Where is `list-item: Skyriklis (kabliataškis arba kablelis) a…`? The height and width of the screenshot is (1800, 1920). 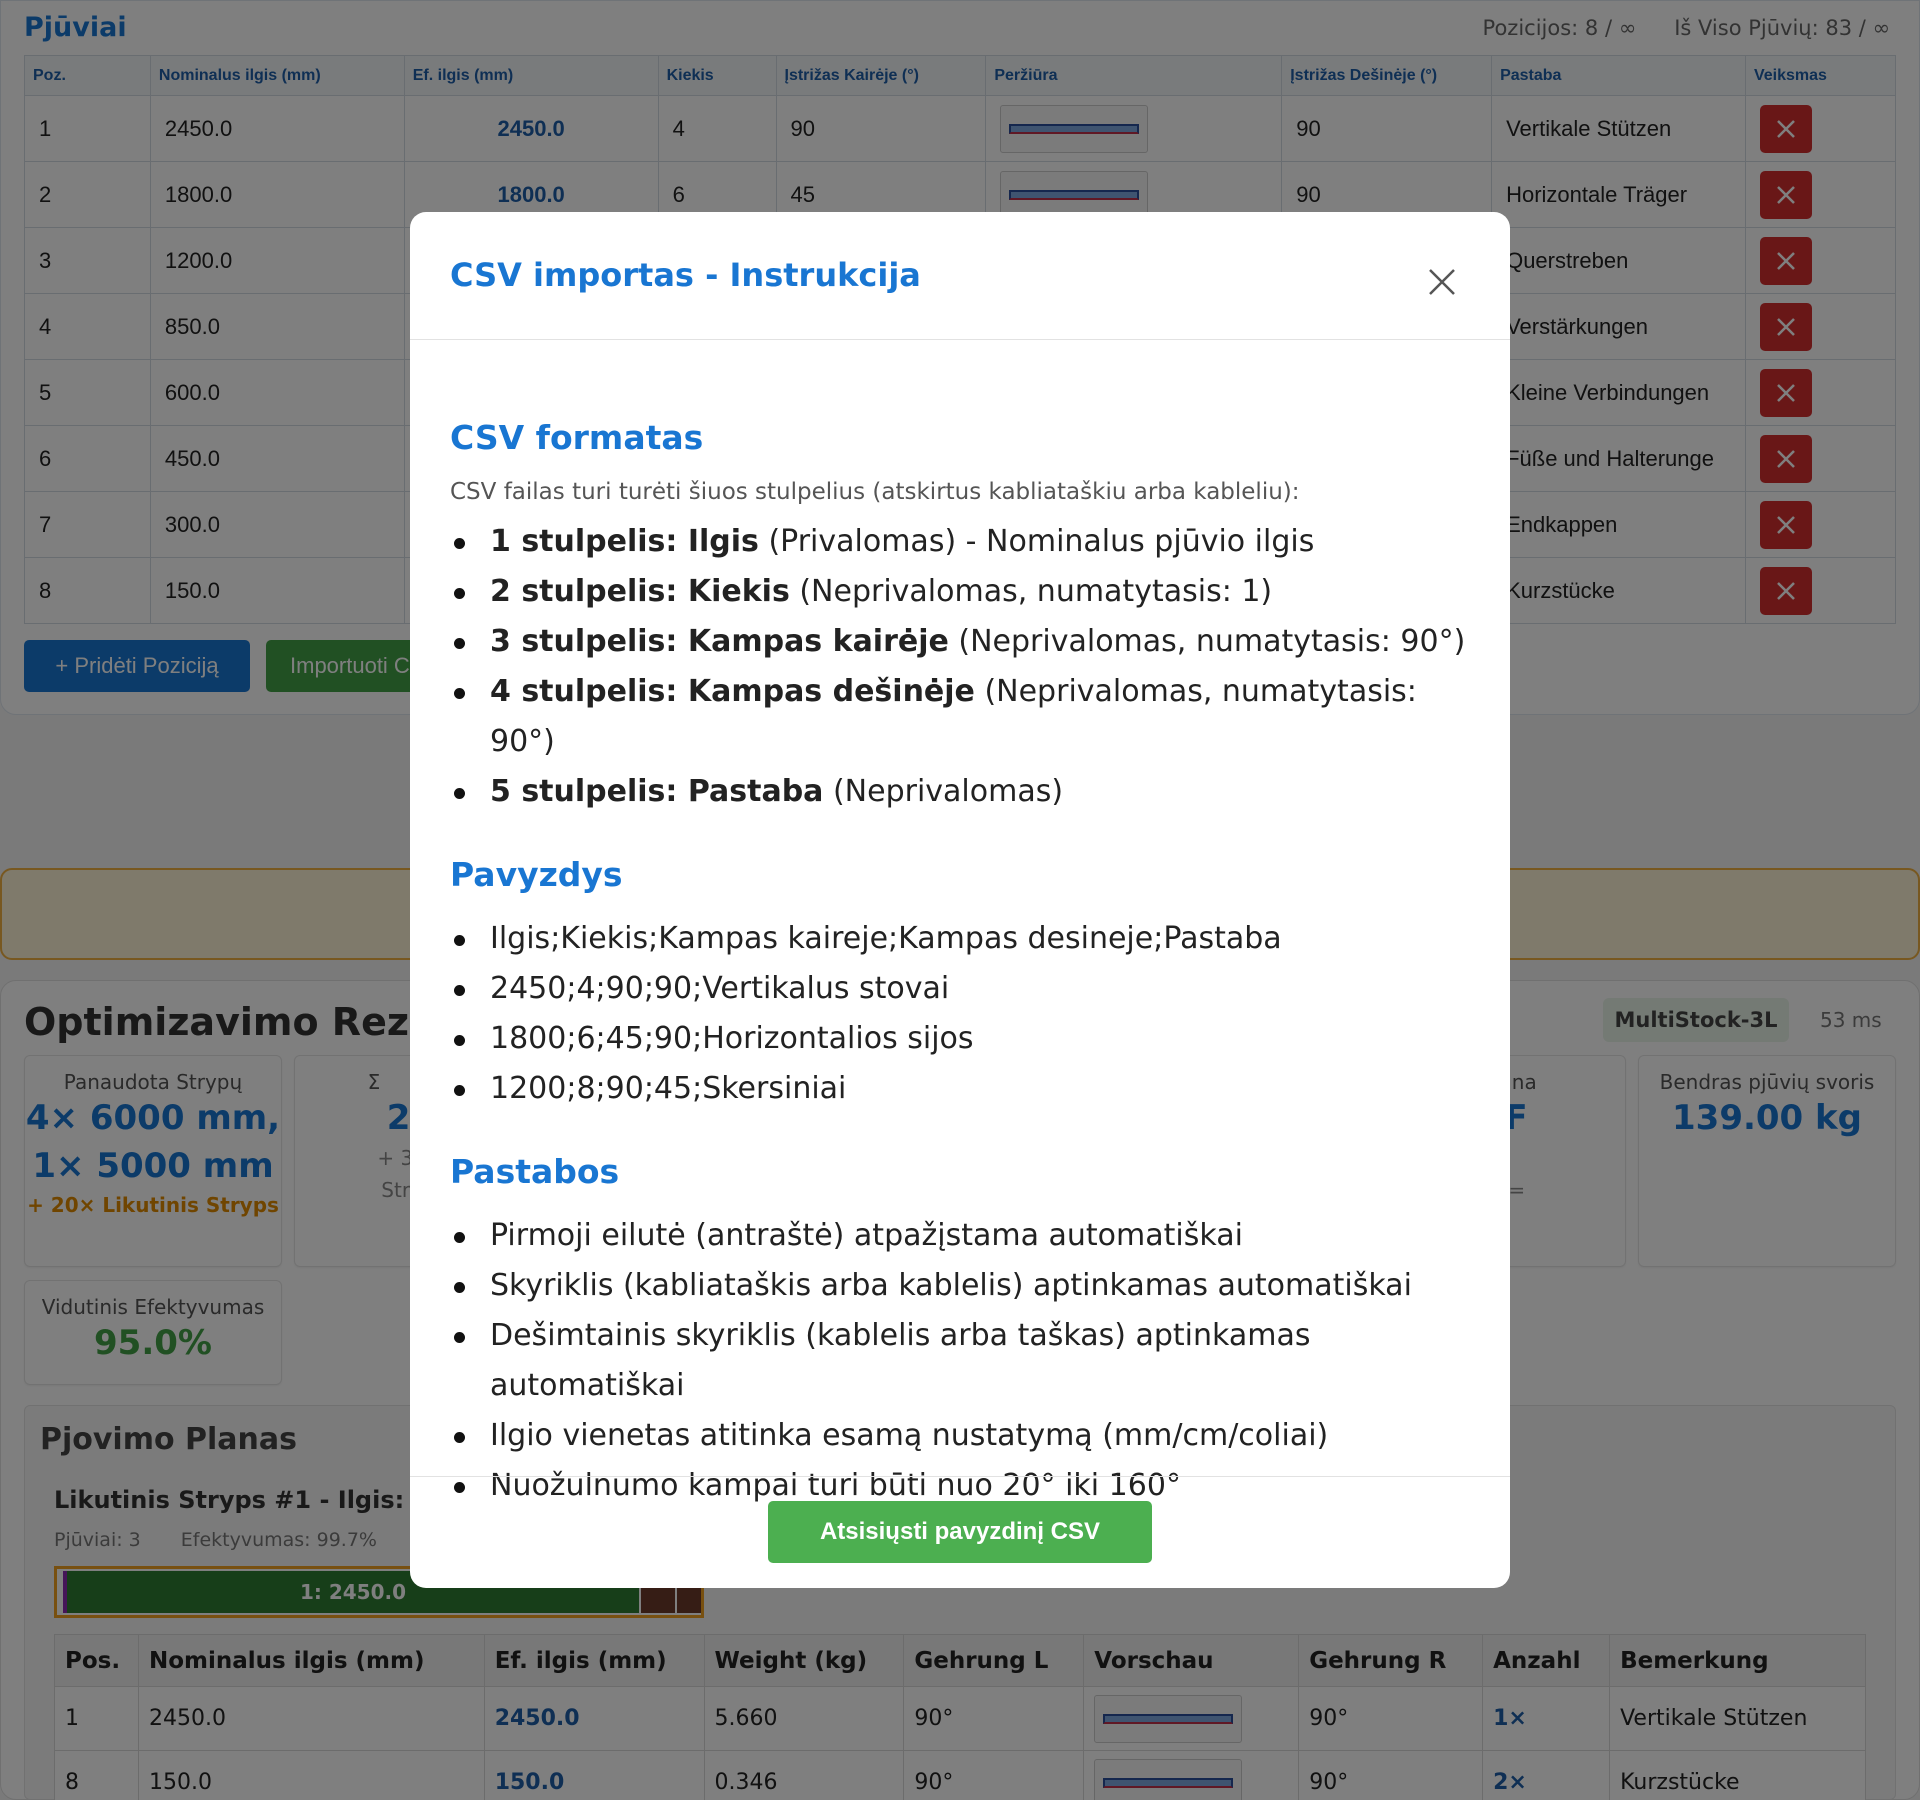 list-item: Skyriklis (kabliataškis arba kablelis) a… is located at coordinates (960, 1286).